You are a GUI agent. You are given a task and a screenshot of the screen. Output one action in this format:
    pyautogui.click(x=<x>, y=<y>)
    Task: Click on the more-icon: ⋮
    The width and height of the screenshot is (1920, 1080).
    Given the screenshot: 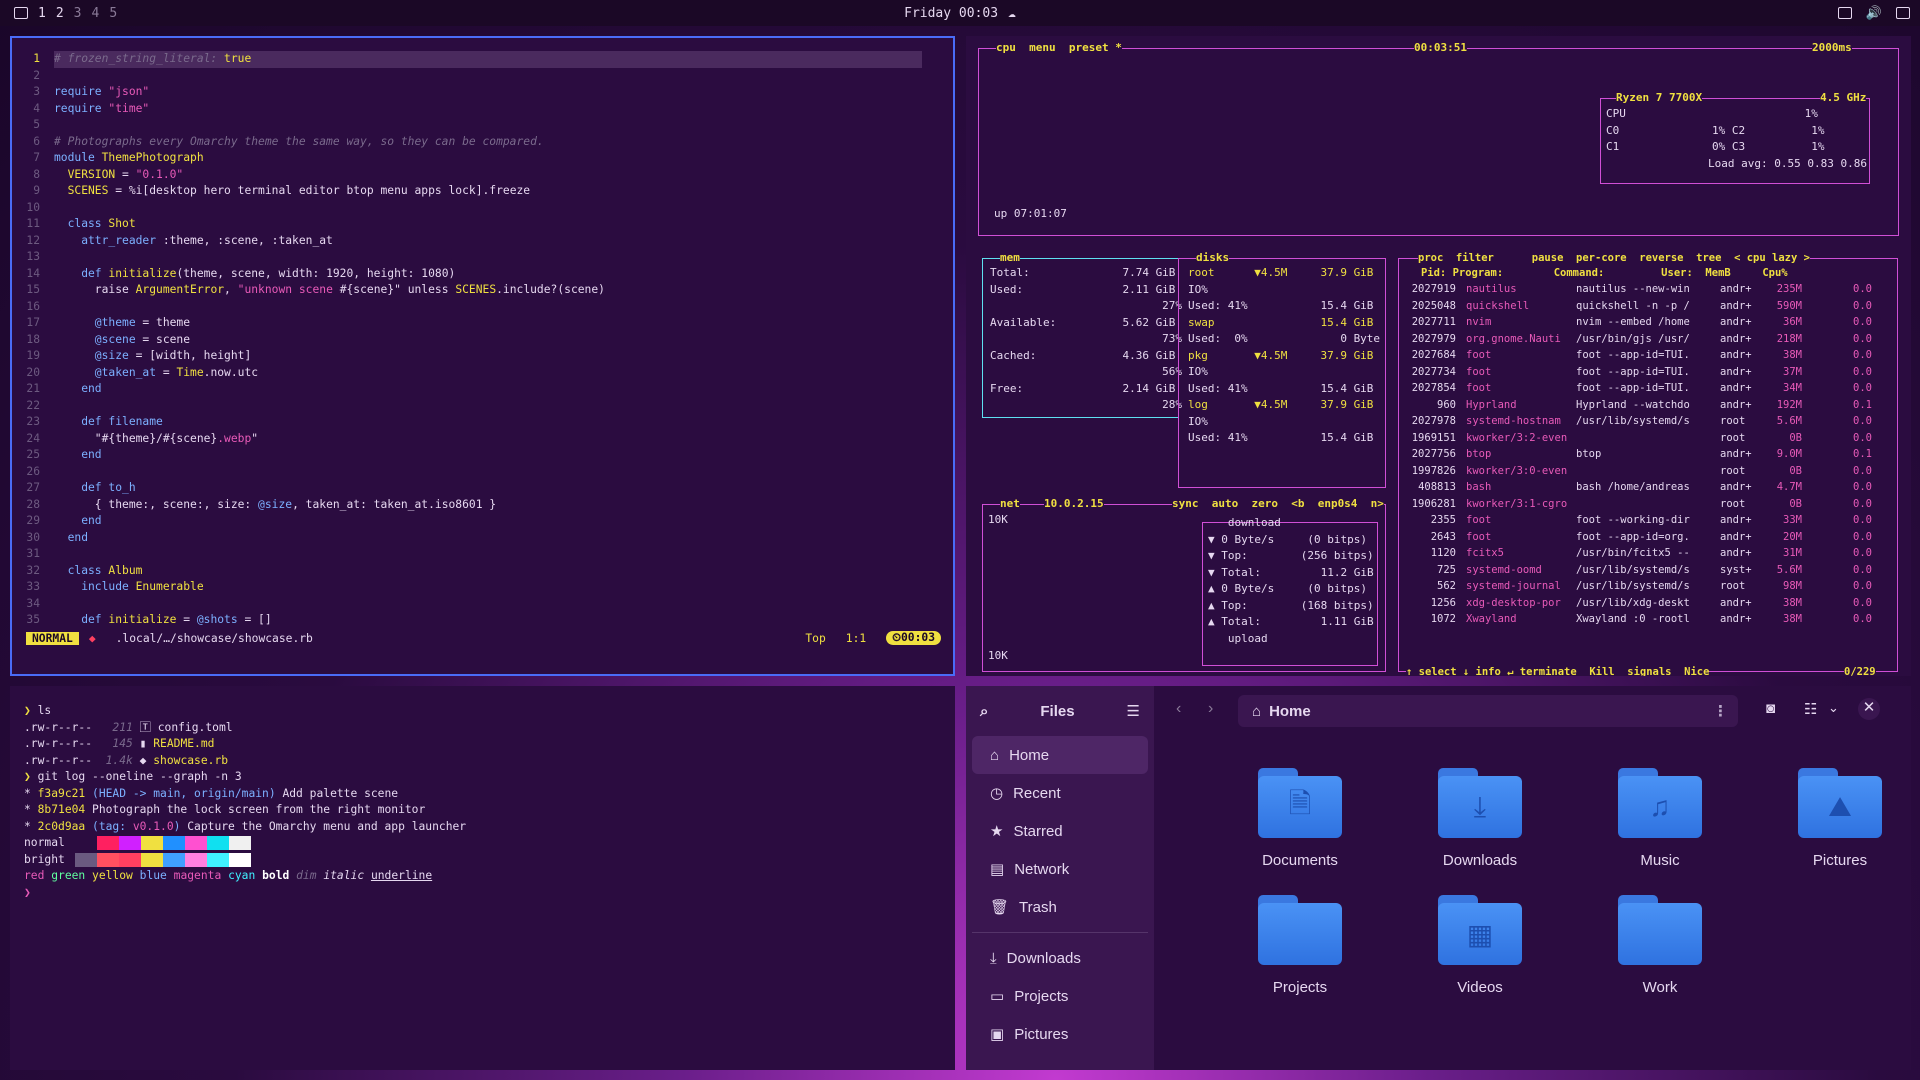 What is the action you would take?
    pyautogui.click(x=1720, y=711)
    